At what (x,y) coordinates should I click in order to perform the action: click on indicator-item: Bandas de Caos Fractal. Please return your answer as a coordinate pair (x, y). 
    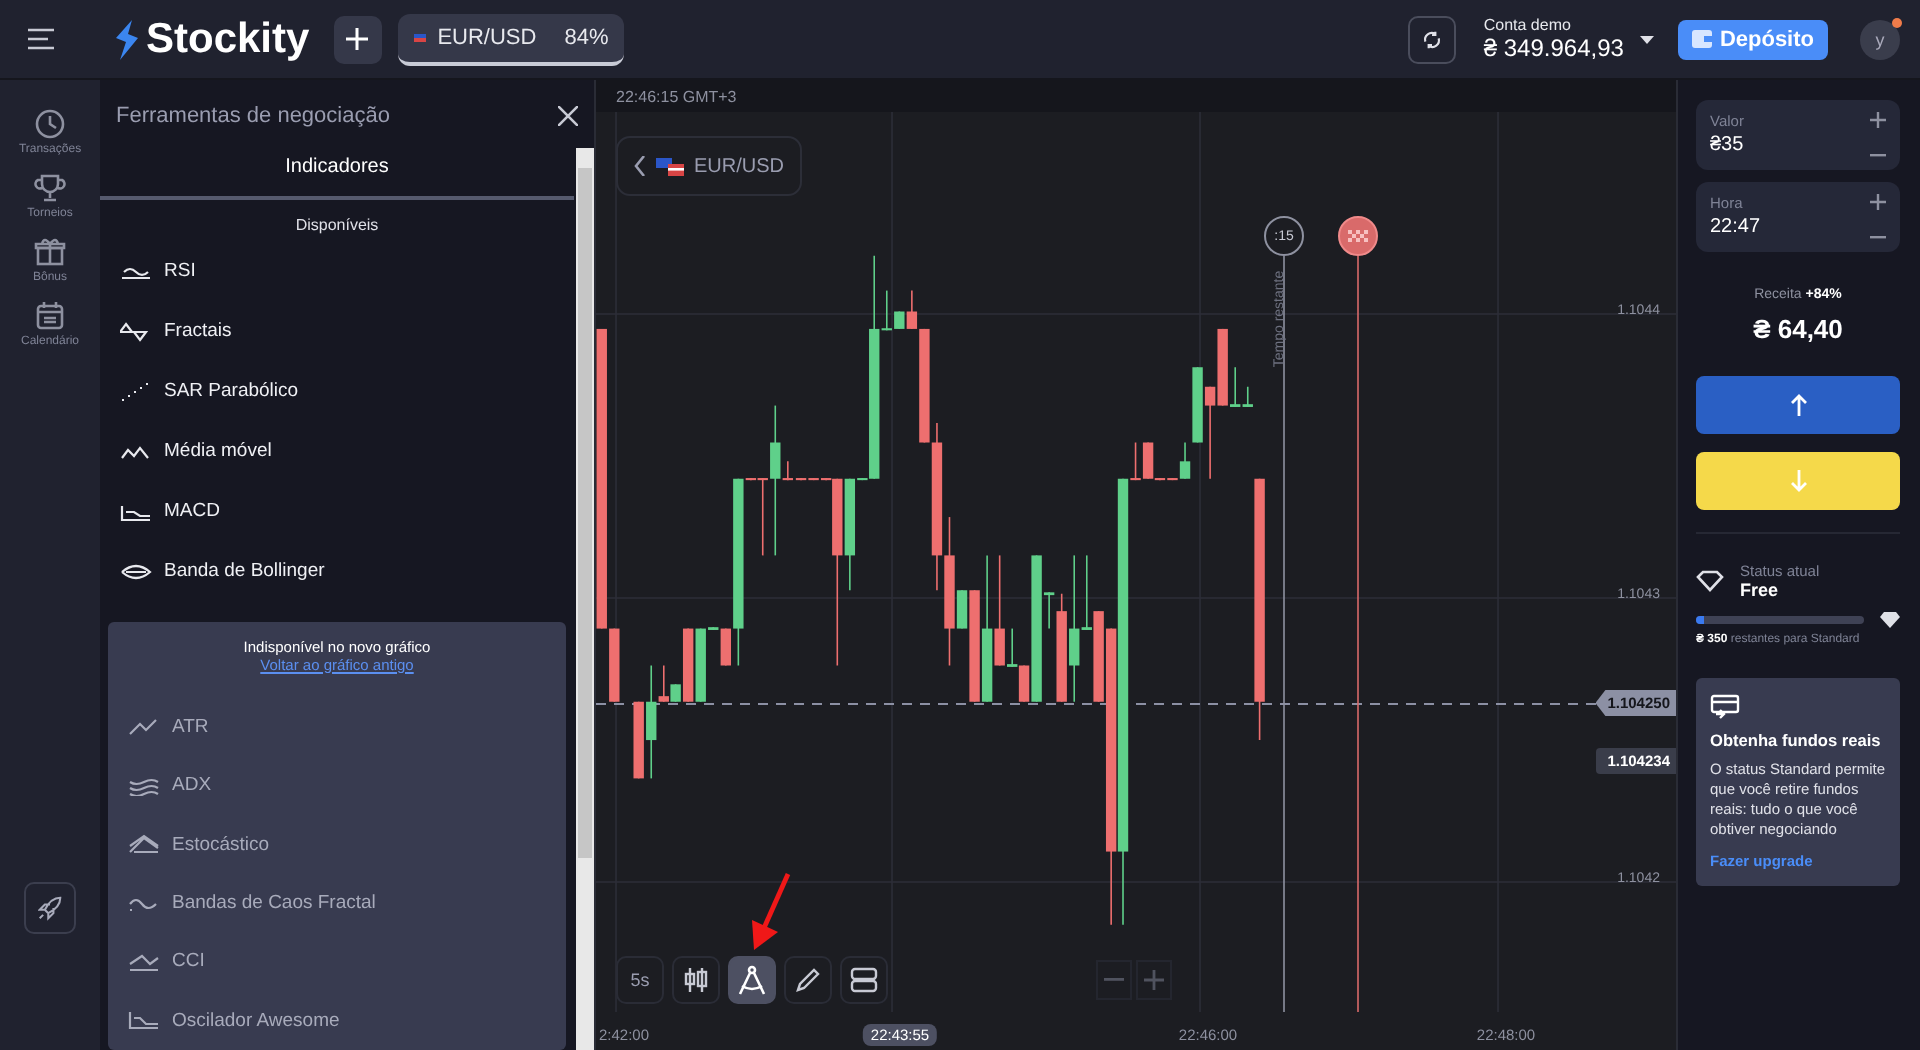
    Looking at the image, I should click on (337, 903).